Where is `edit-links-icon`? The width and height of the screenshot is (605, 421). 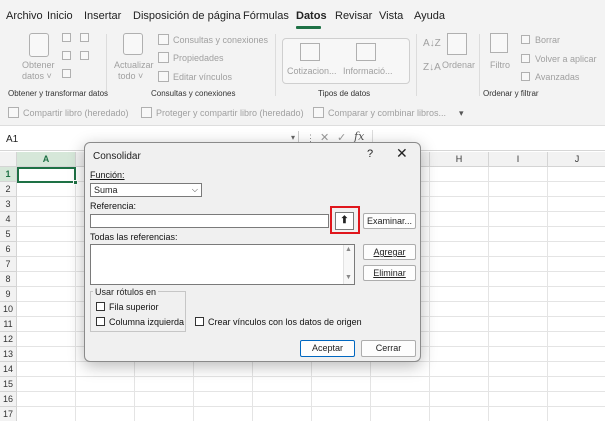
edit-links-icon is located at coordinates (163, 76).